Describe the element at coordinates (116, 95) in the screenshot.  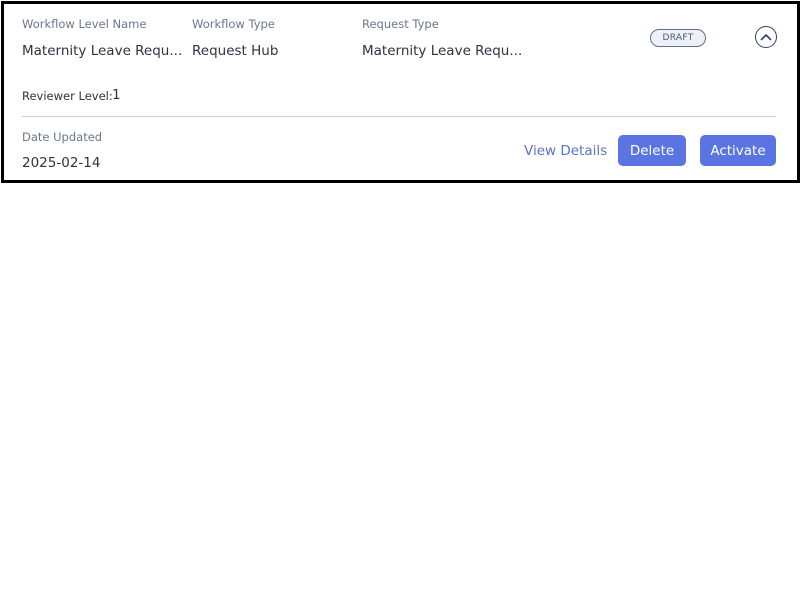
I see `reviewer-level-value: 1` at that location.